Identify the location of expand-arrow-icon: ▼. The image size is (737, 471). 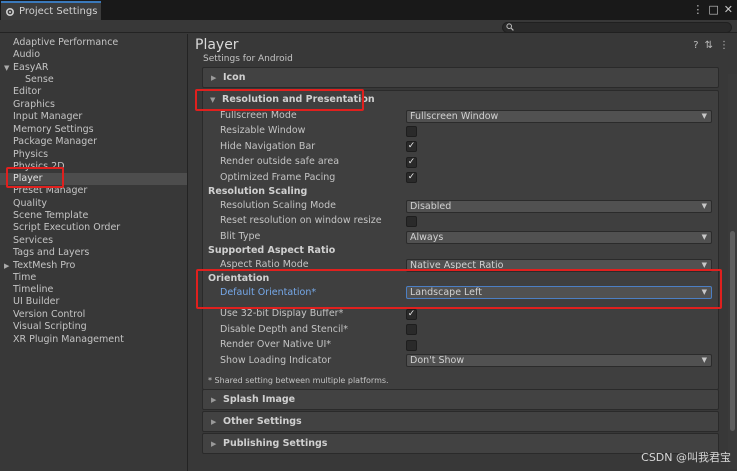
(6, 68).